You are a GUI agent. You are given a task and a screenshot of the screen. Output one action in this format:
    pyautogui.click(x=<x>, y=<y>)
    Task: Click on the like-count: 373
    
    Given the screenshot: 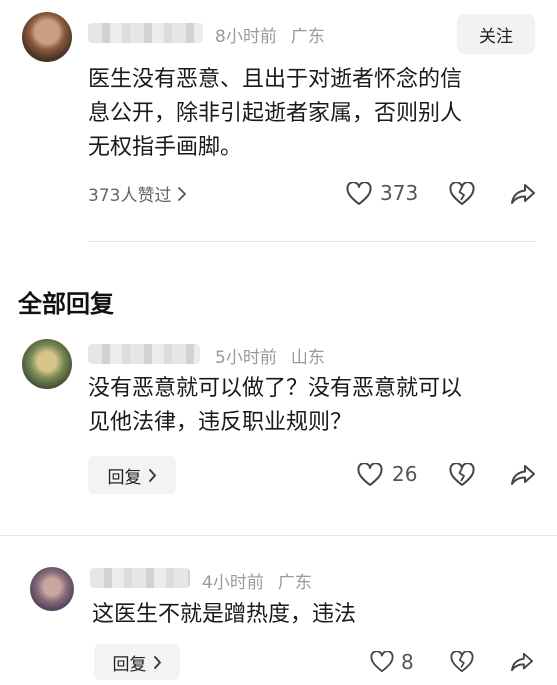 What is the action you would take?
    pyautogui.click(x=399, y=193)
    